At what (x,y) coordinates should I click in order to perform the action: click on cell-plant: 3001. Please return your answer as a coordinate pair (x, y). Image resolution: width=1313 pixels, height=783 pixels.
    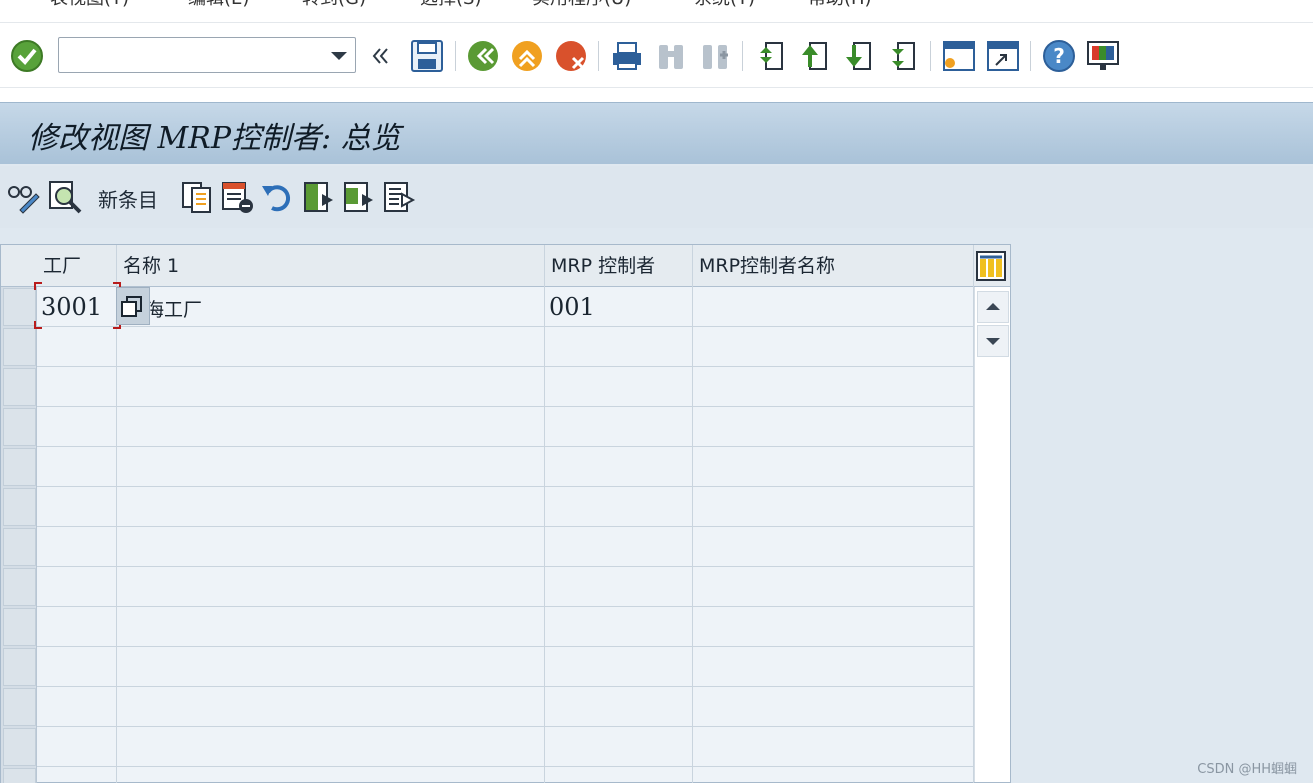
    Looking at the image, I should click on (77, 307).